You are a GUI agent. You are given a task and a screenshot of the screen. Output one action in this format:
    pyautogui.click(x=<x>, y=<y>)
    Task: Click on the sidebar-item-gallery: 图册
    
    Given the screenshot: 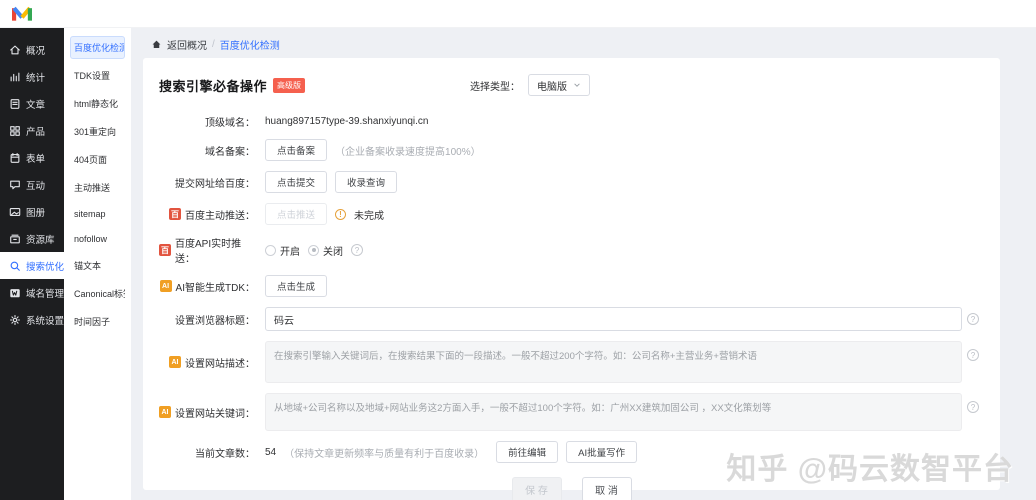 What is the action you would take?
    pyautogui.click(x=32, y=211)
    